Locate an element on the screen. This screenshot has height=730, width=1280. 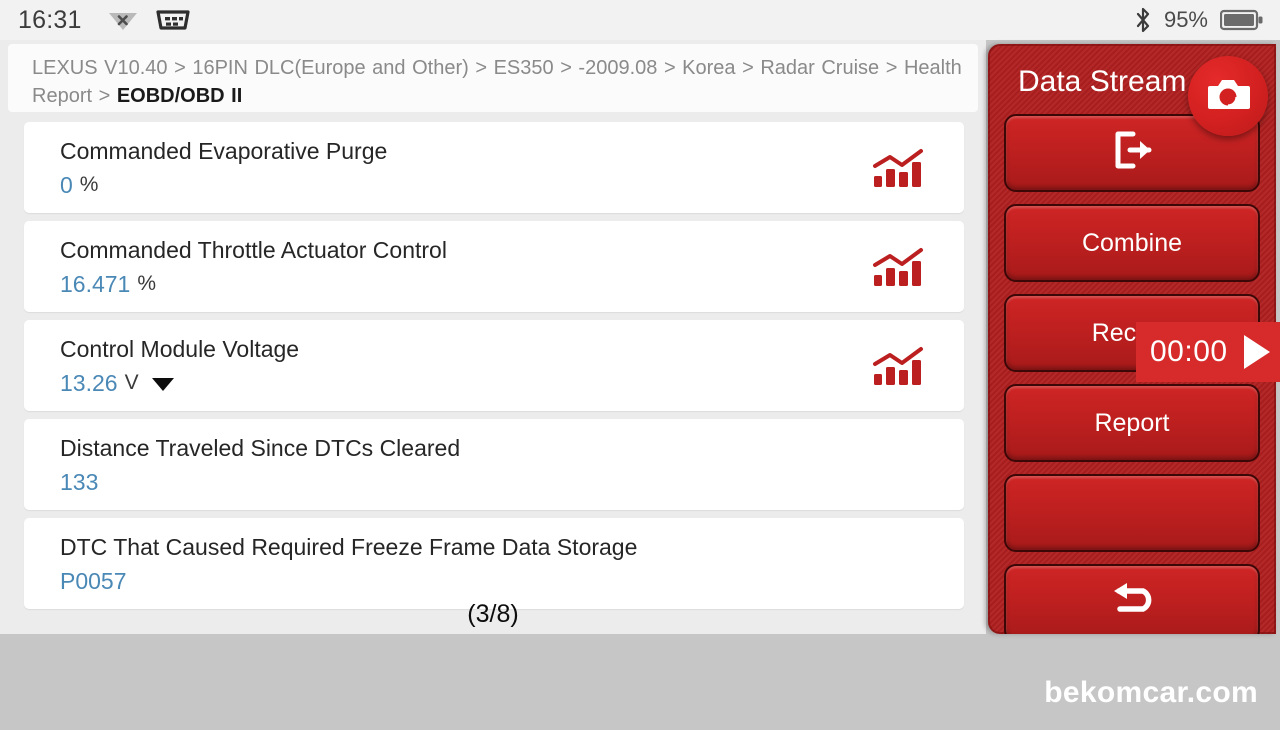
chevron-down-icon is located at coordinates (162, 384).